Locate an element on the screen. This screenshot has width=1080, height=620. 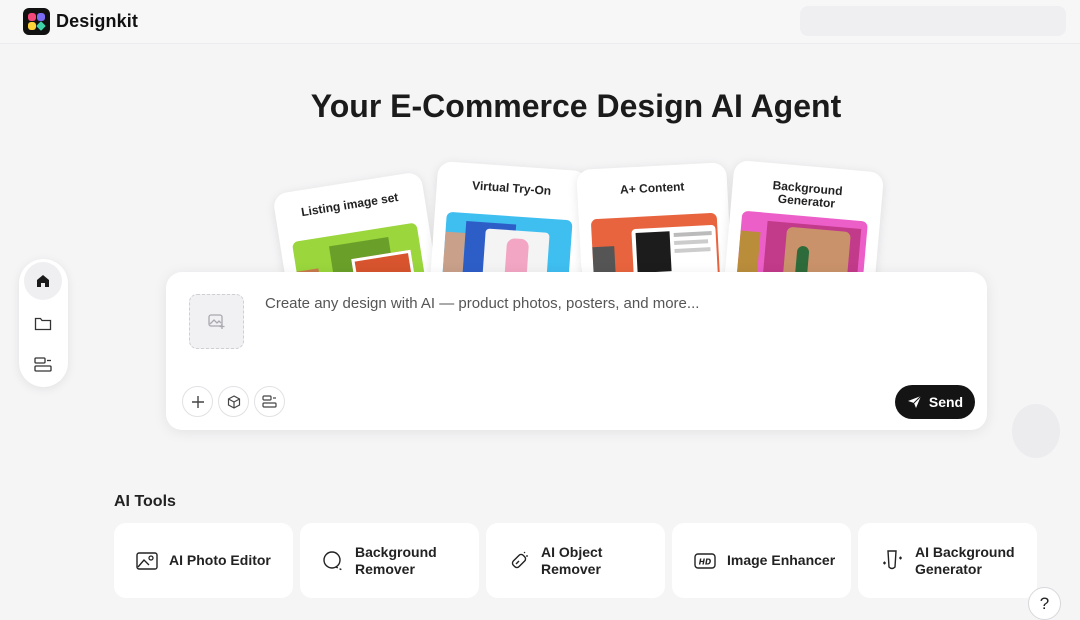
sidebar-item-templates is located at coordinates (43, 365).